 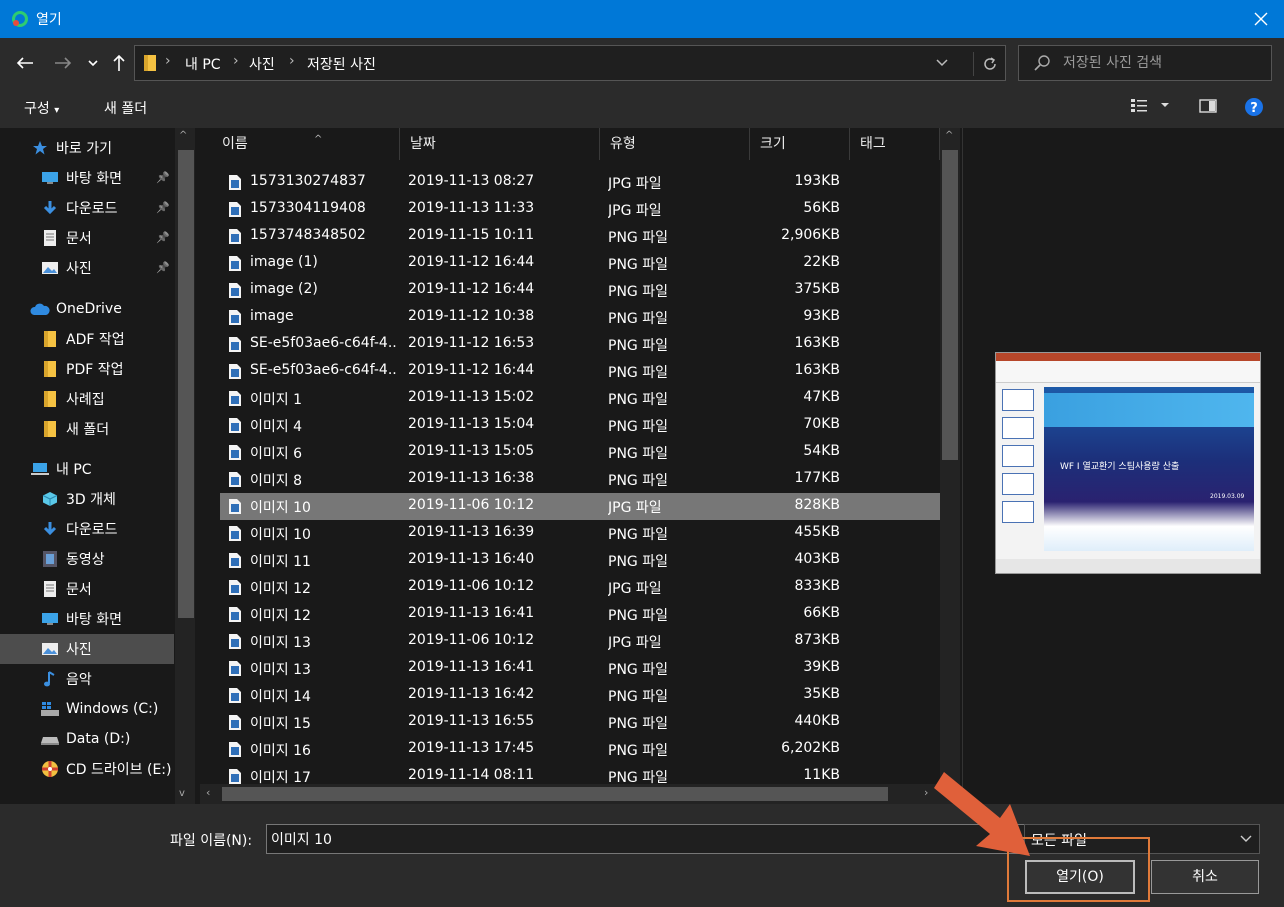 I want to click on file-row: 1573304119408 2019-11-13 11:33 JPG 파일 56KB, so click(x=580, y=209).